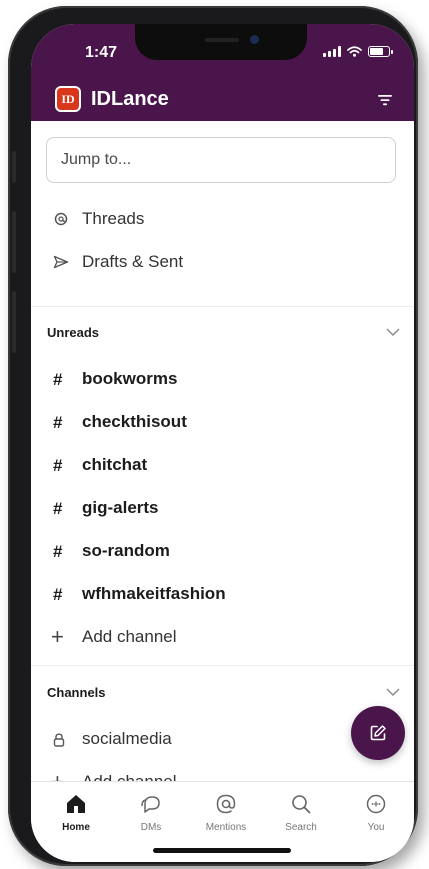  I want to click on tab-you: You, so click(376, 812).